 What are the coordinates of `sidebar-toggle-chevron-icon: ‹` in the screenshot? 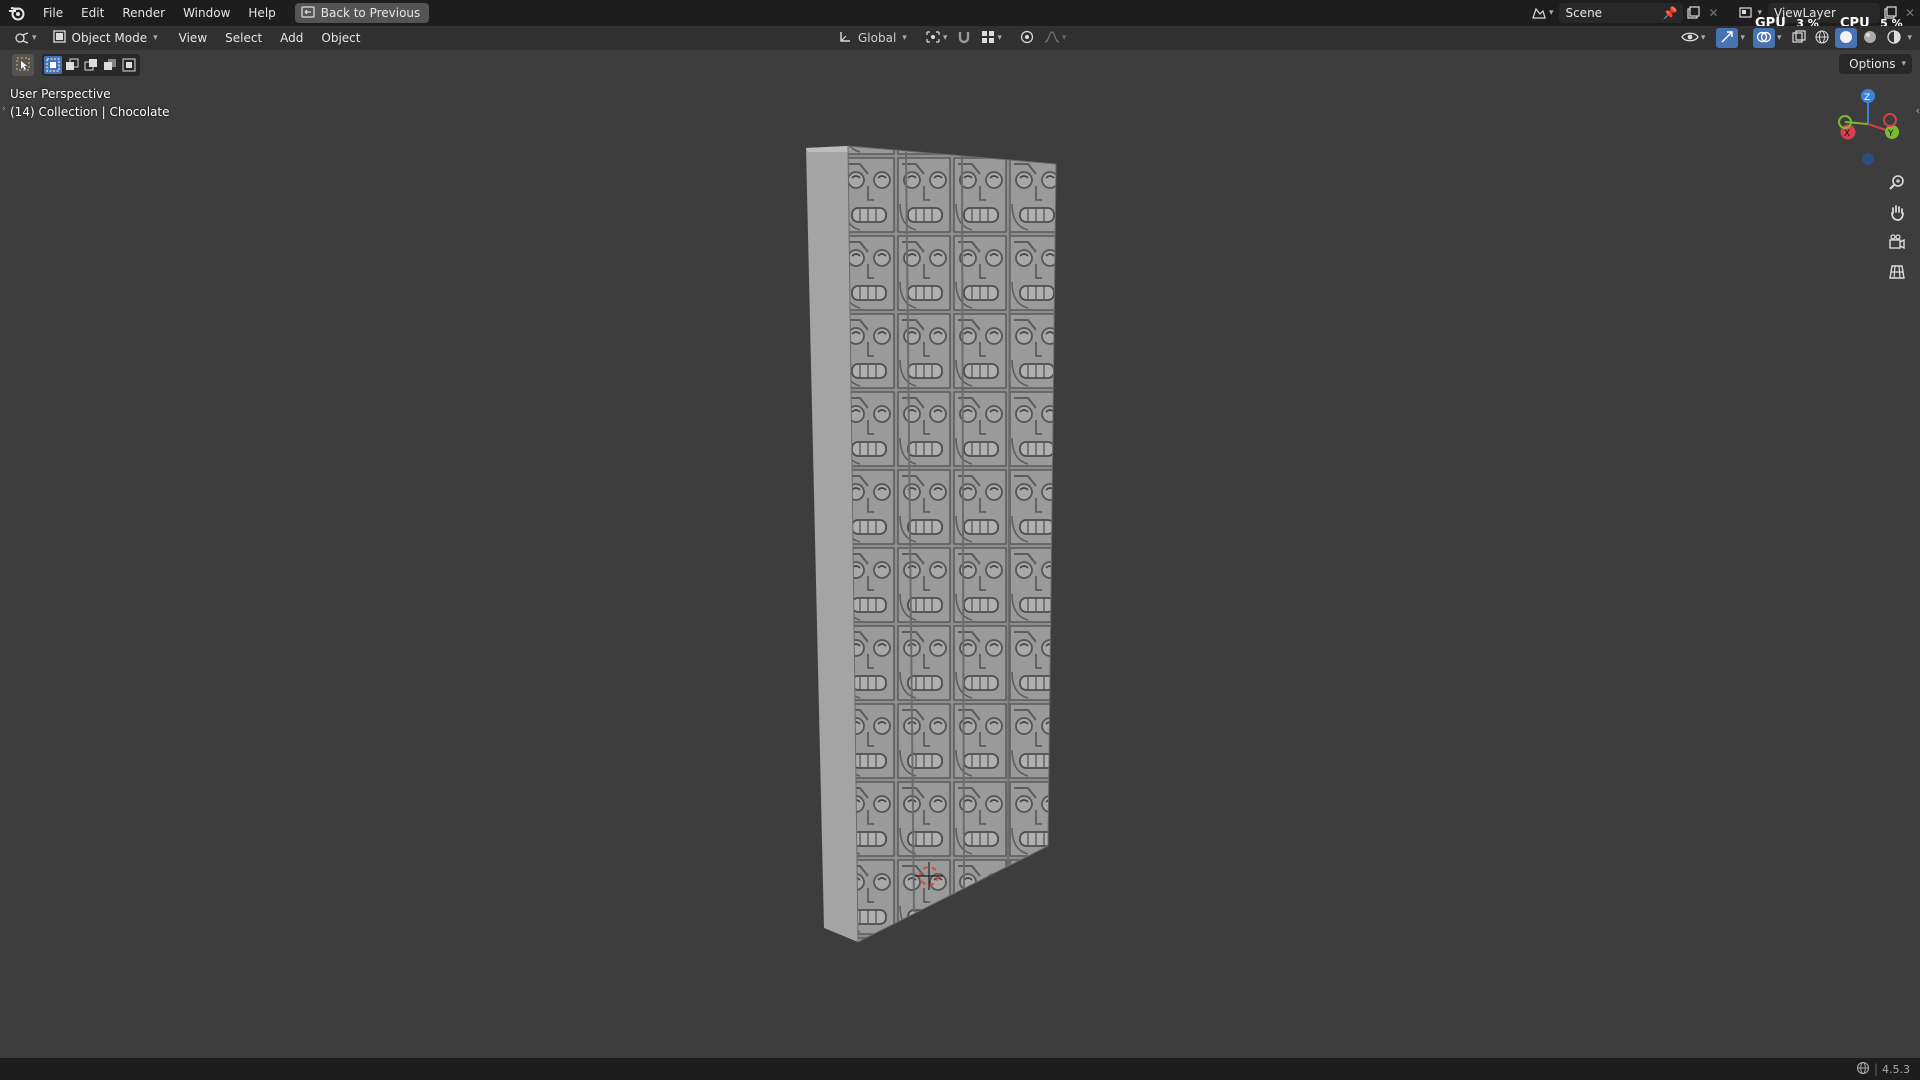 It's located at (1918, 110).